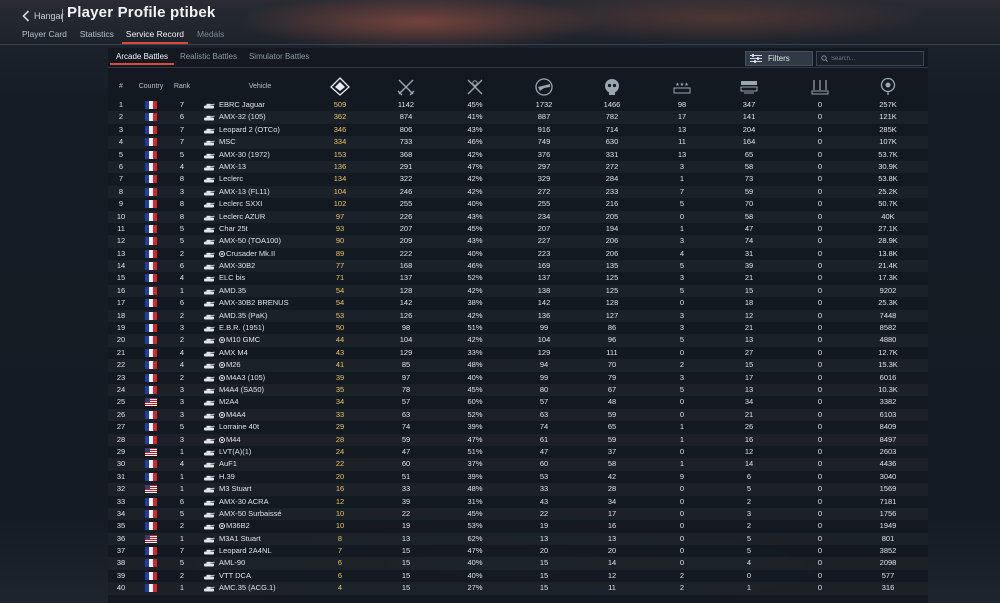  Describe the element at coordinates (518, 291) in the screenshot. I see `table-row: 16 1 AMD.35 54 128 42% 138 125 5 15 0 9202` at that location.